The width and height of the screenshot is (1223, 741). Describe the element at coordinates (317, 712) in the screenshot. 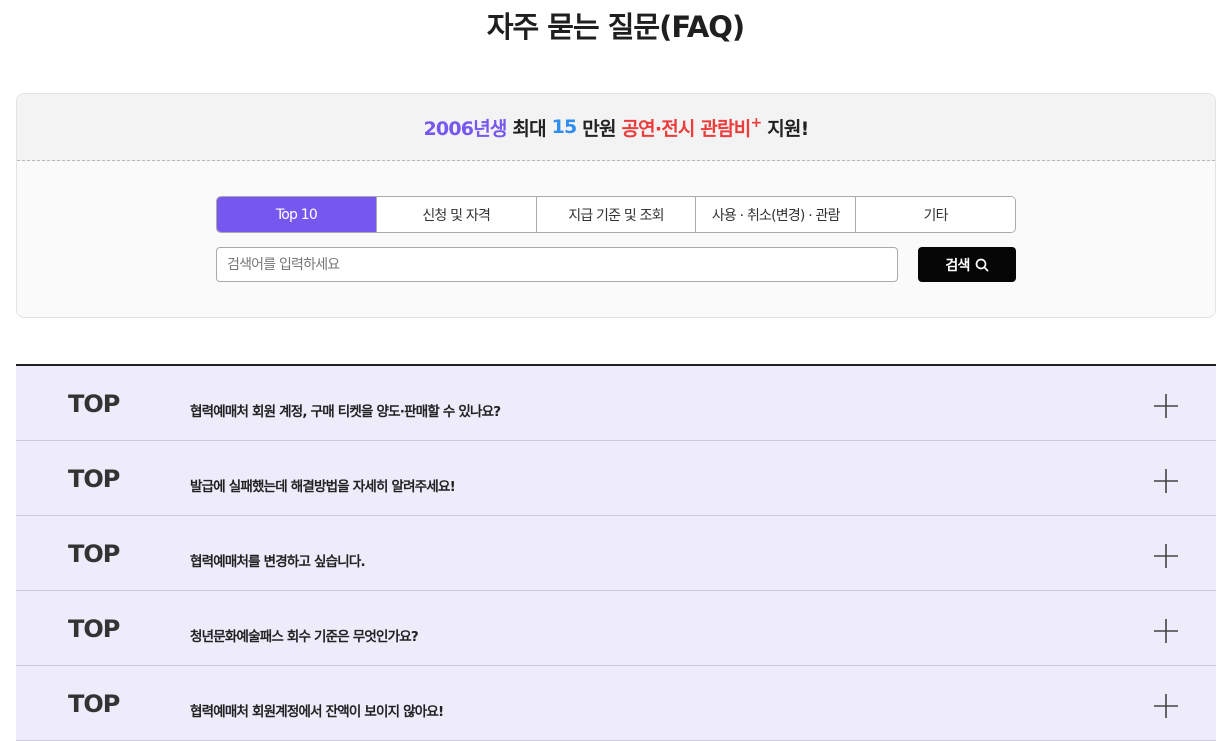

I see `faq-question: 협력예매처 회원계정에서 잔액이 보이지 않아요!` at that location.